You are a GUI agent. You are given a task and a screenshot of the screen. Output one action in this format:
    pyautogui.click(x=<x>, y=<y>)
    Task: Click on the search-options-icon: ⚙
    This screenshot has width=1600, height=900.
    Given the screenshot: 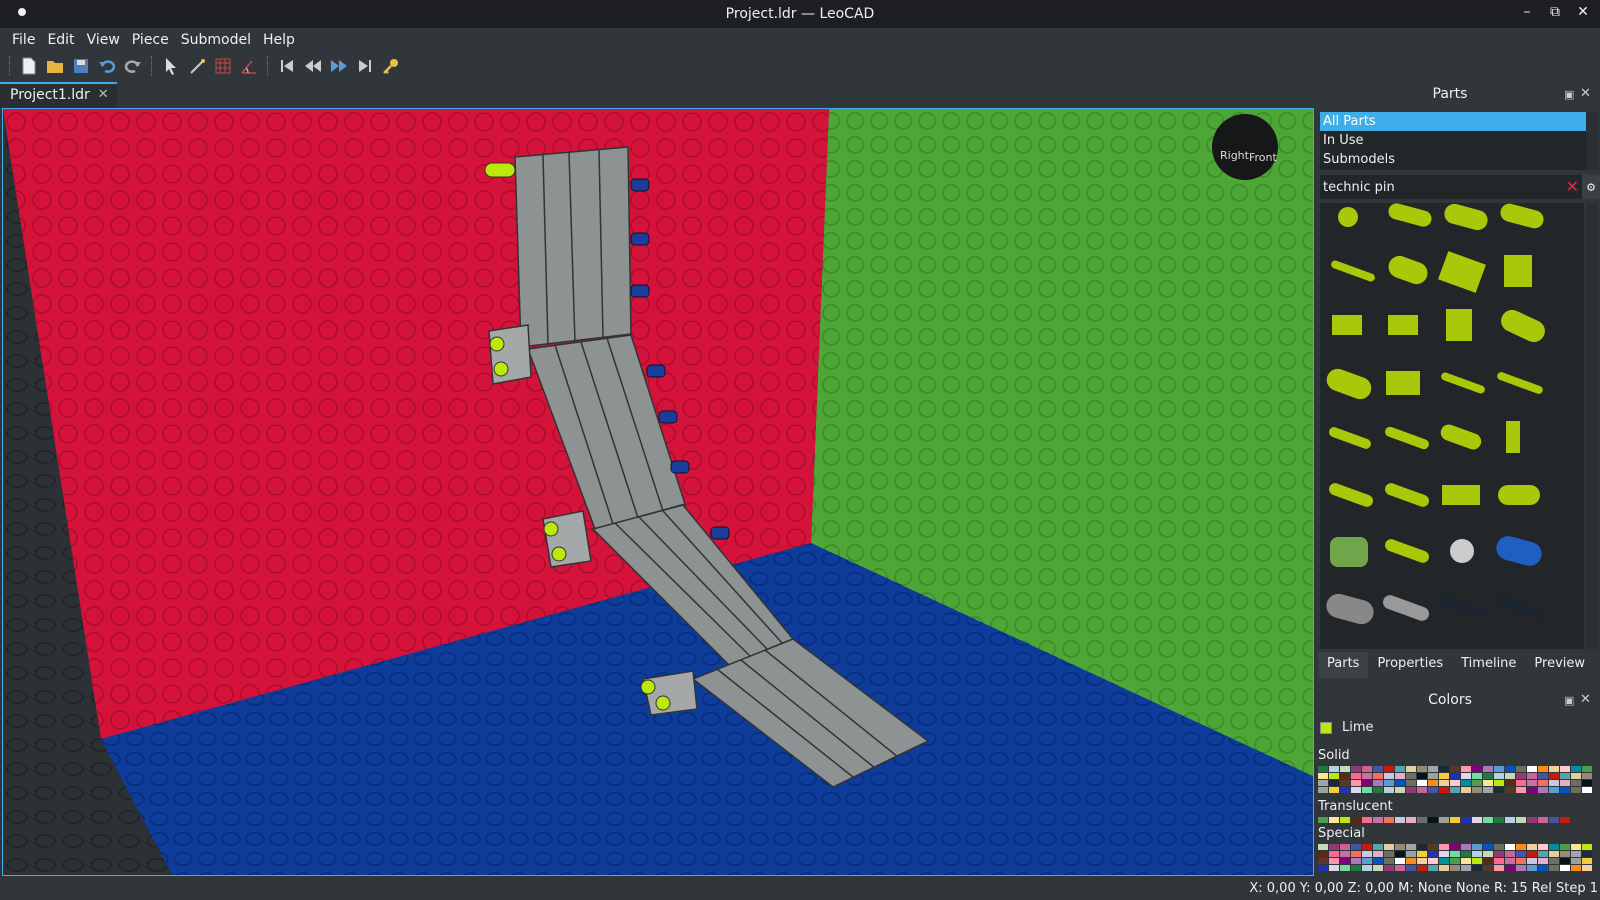 What is the action you would take?
    pyautogui.click(x=1591, y=187)
    